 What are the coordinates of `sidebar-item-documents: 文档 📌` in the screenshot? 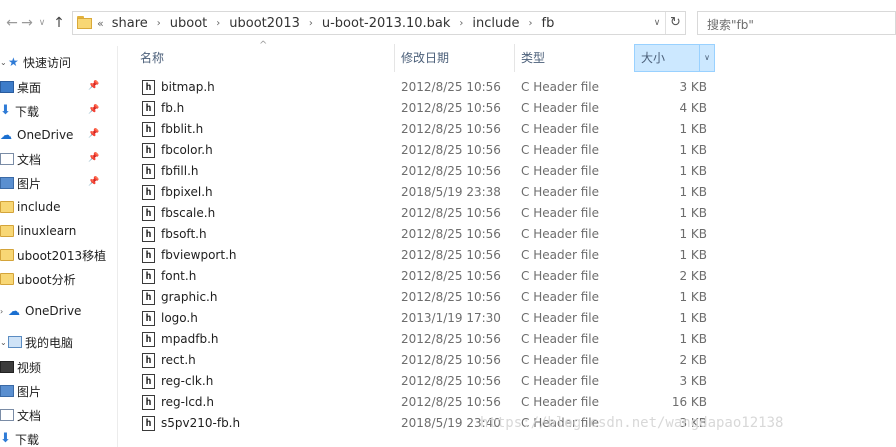 It's located at (54, 159).